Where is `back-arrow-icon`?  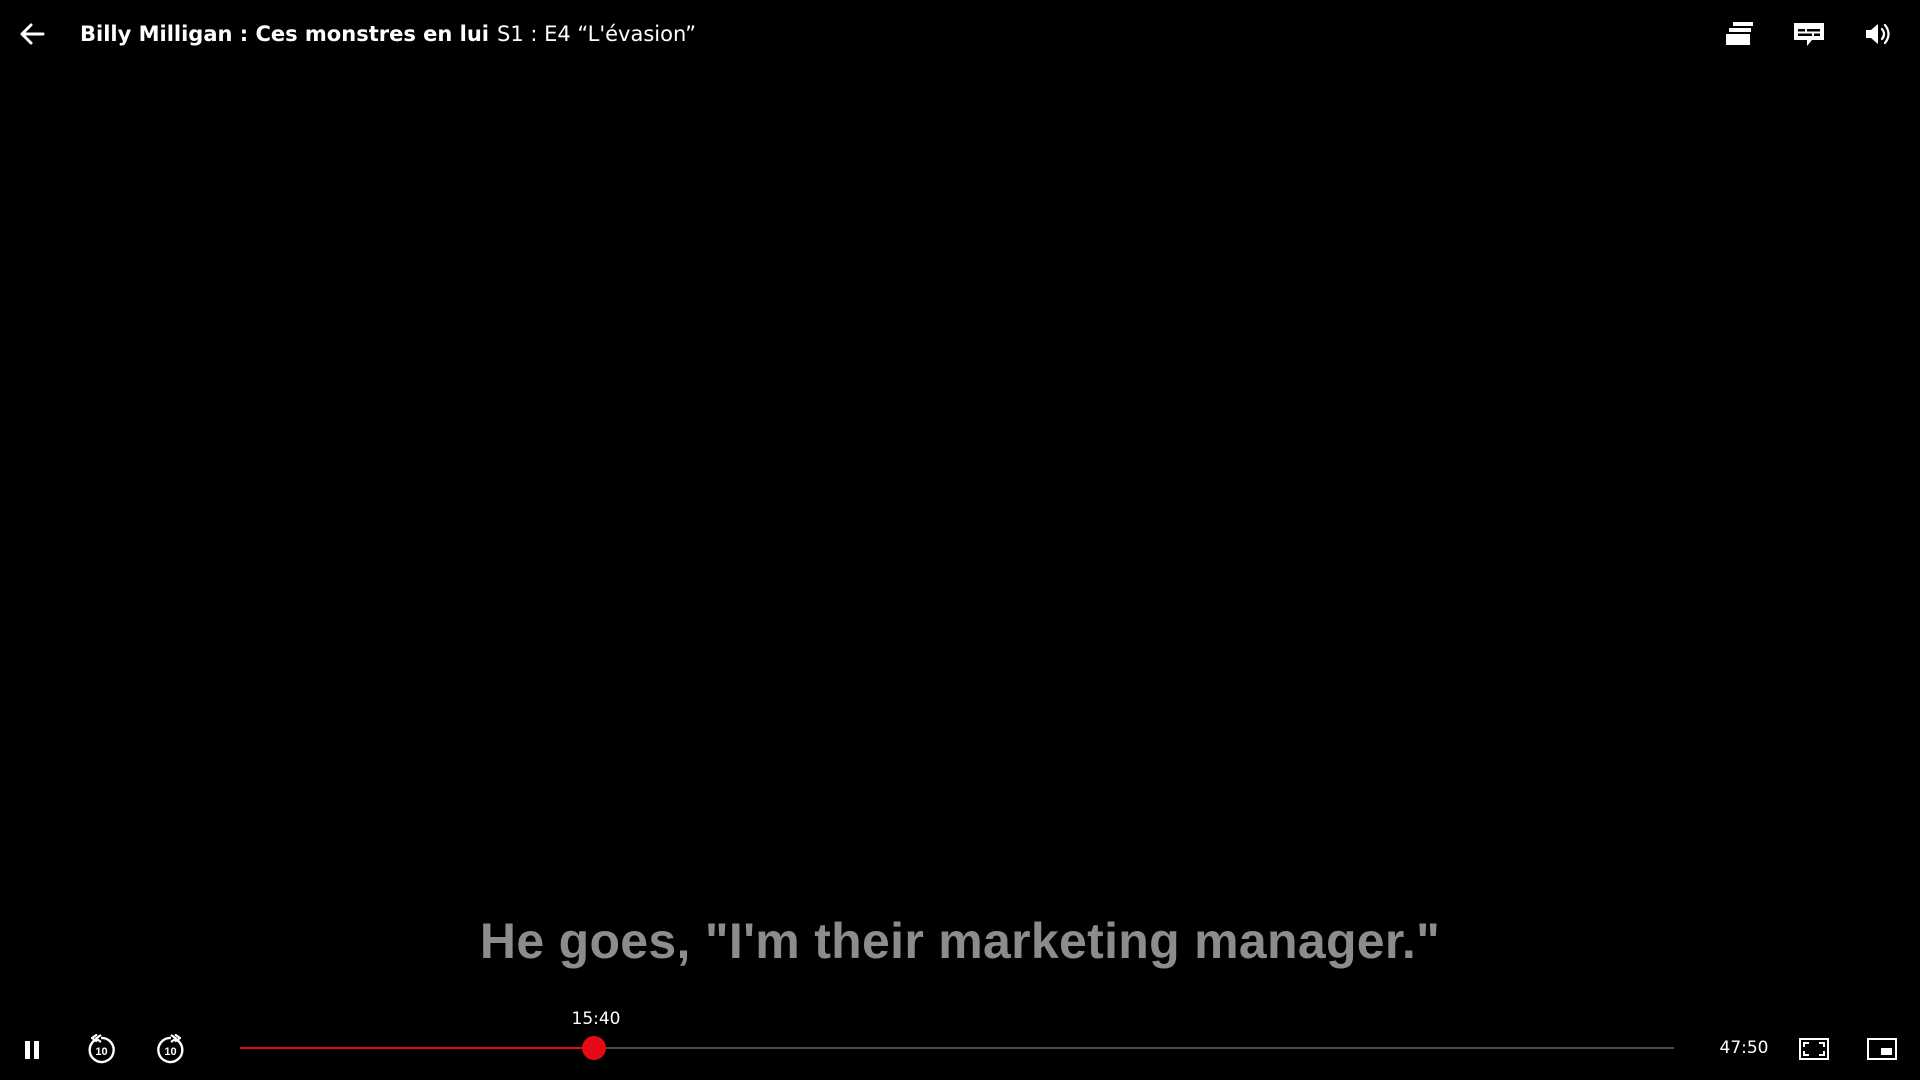
back-arrow-icon is located at coordinates (32, 34).